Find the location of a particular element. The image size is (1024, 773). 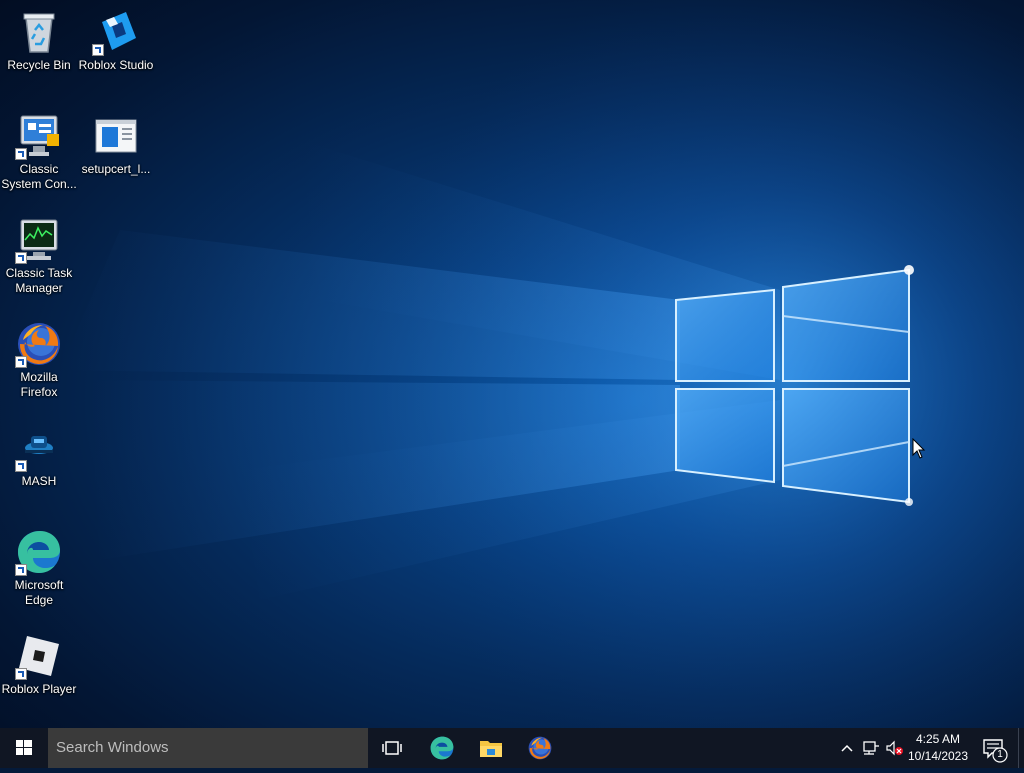

task-view-button is located at coordinates (392, 748).